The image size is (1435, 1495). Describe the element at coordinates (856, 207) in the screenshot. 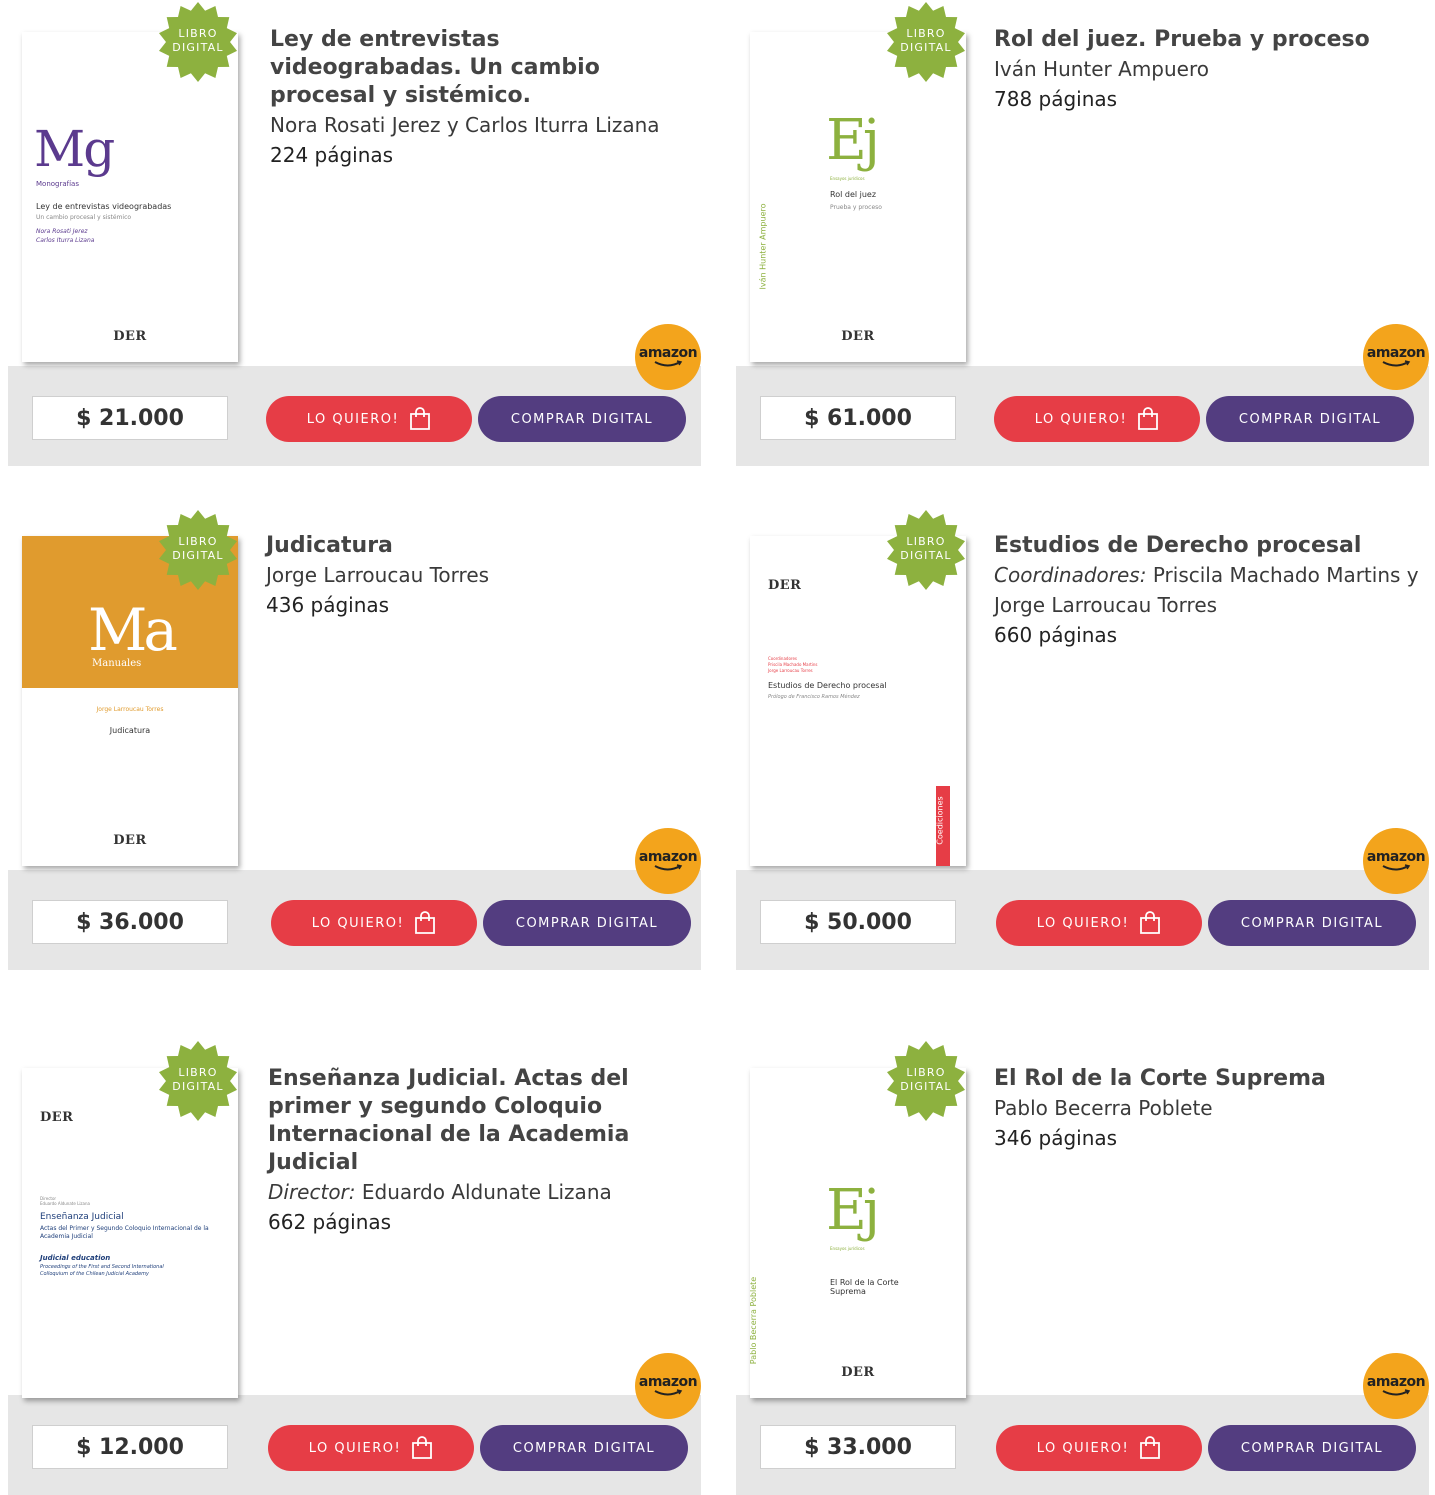

I see `cover-subtitle: Prueba y proceso` at that location.